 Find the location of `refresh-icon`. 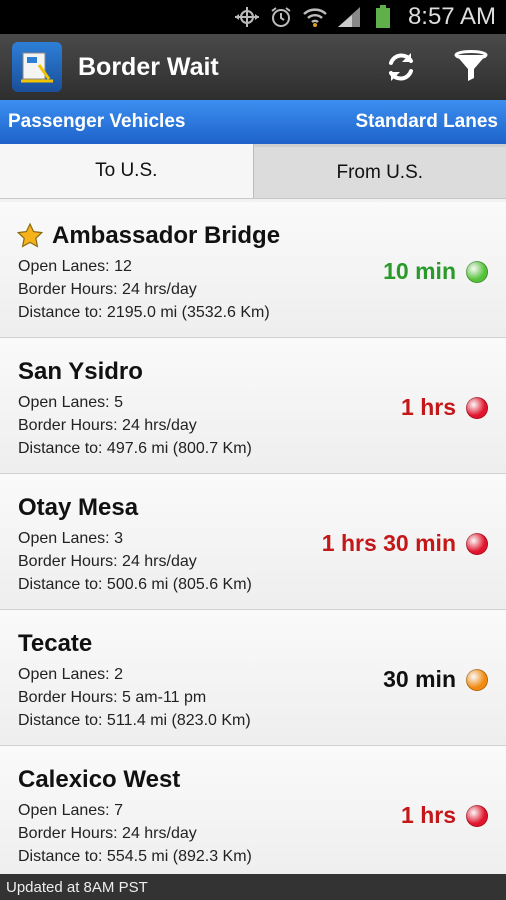

refresh-icon is located at coordinates (401, 67).